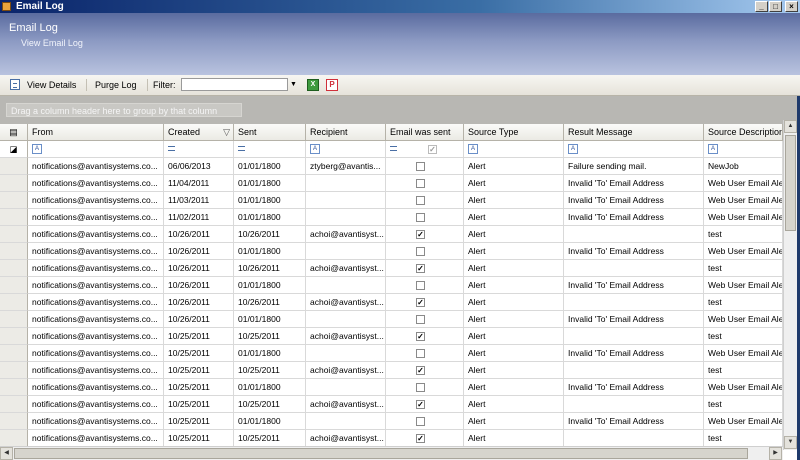 The image size is (800, 460). What do you see at coordinates (313, 85) in the screenshot?
I see `excel-export-icon: X` at bounding box center [313, 85].